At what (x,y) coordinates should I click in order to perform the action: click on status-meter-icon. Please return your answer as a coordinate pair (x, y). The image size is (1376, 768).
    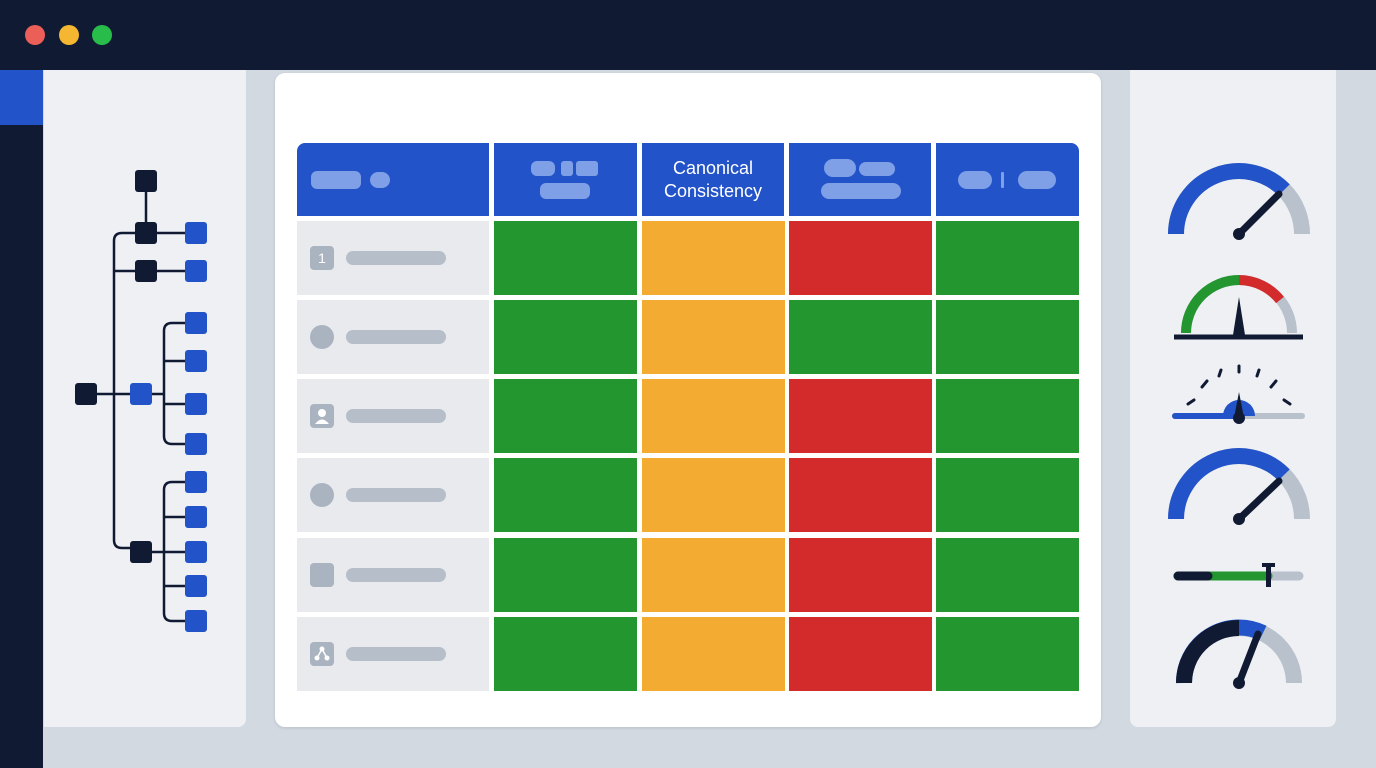
    Looking at the image, I should click on (1238, 307).